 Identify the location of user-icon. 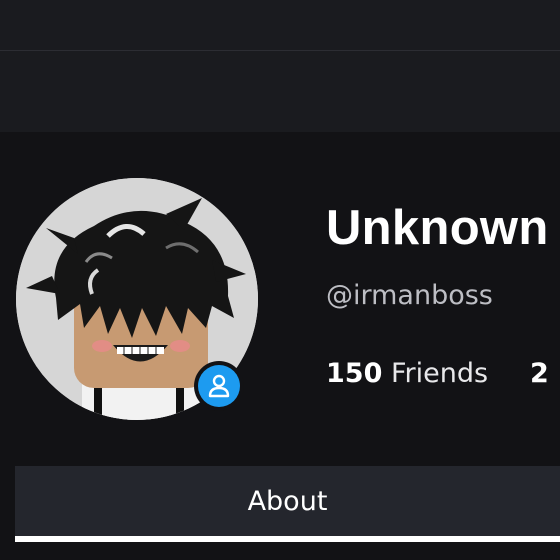
(219, 386).